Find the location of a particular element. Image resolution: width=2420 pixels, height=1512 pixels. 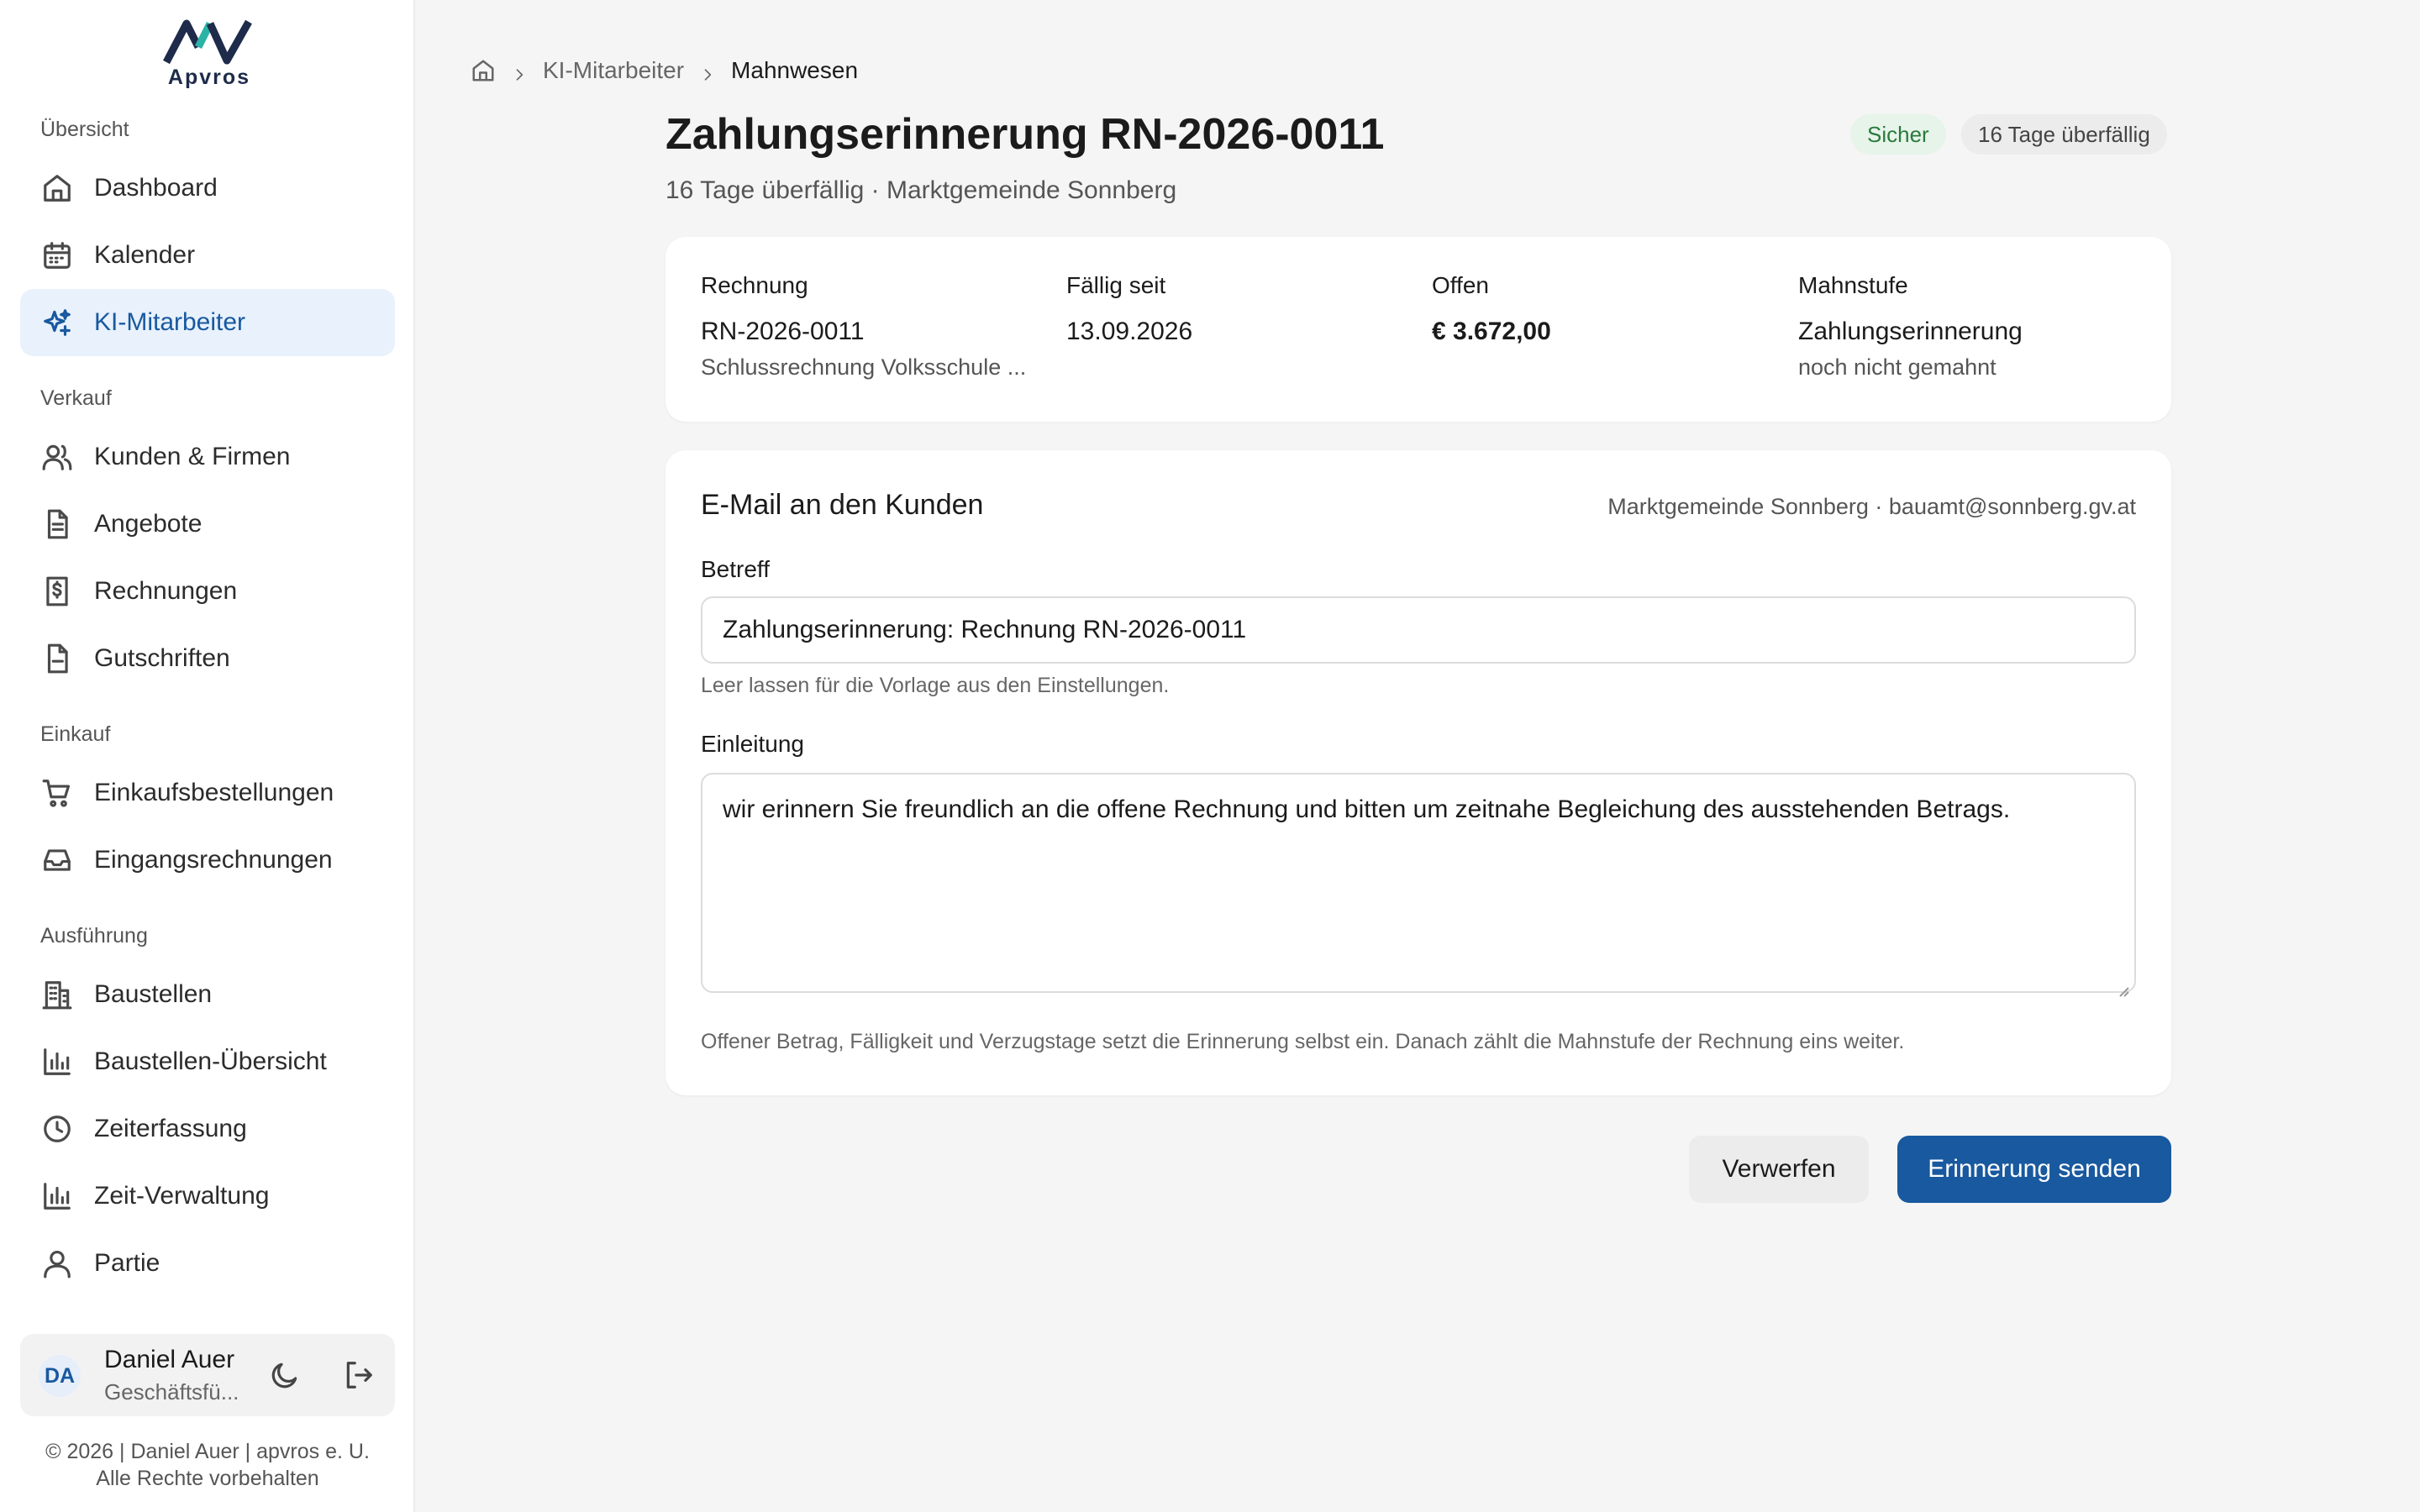

section-label-purchase: Einkauf is located at coordinates (75, 734).